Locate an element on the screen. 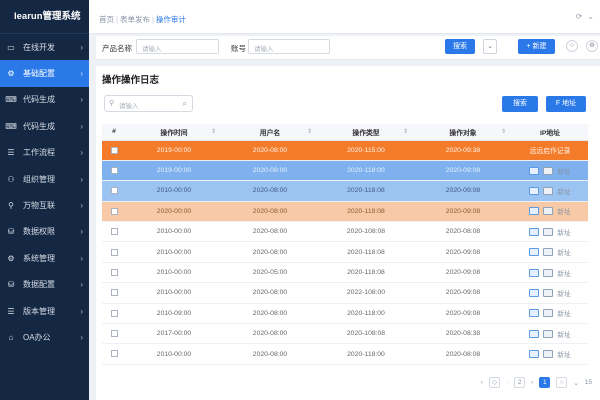 Image resolution: width=600 pixels, height=400 pixels. breadcrumb-form-publish: 表单发布 is located at coordinates (135, 19).